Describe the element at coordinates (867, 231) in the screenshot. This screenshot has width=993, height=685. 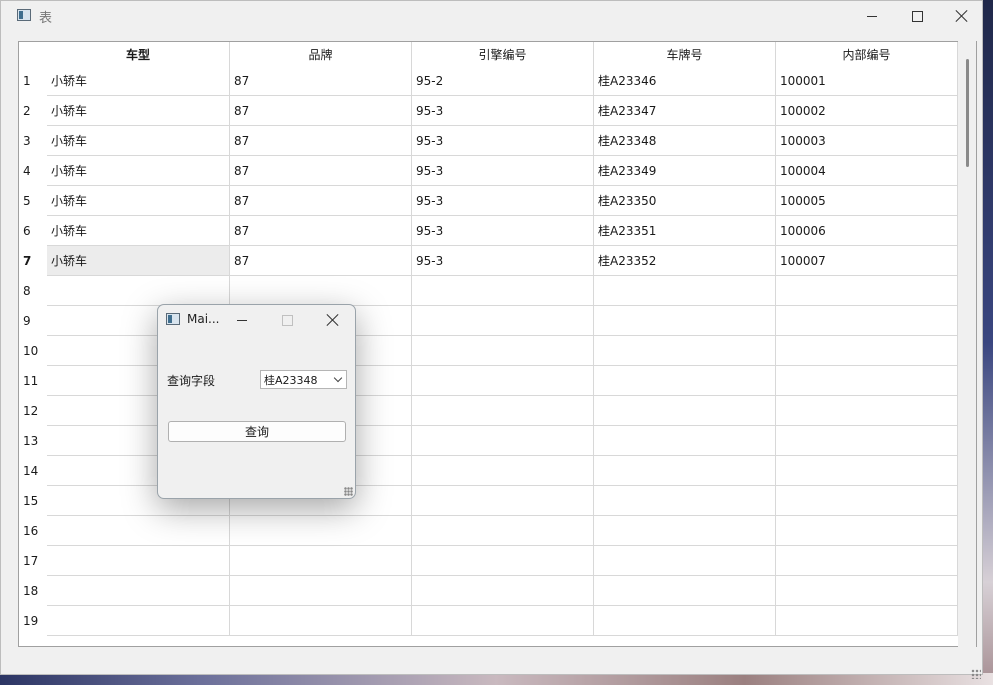
I see `table-cell: 100006` at that location.